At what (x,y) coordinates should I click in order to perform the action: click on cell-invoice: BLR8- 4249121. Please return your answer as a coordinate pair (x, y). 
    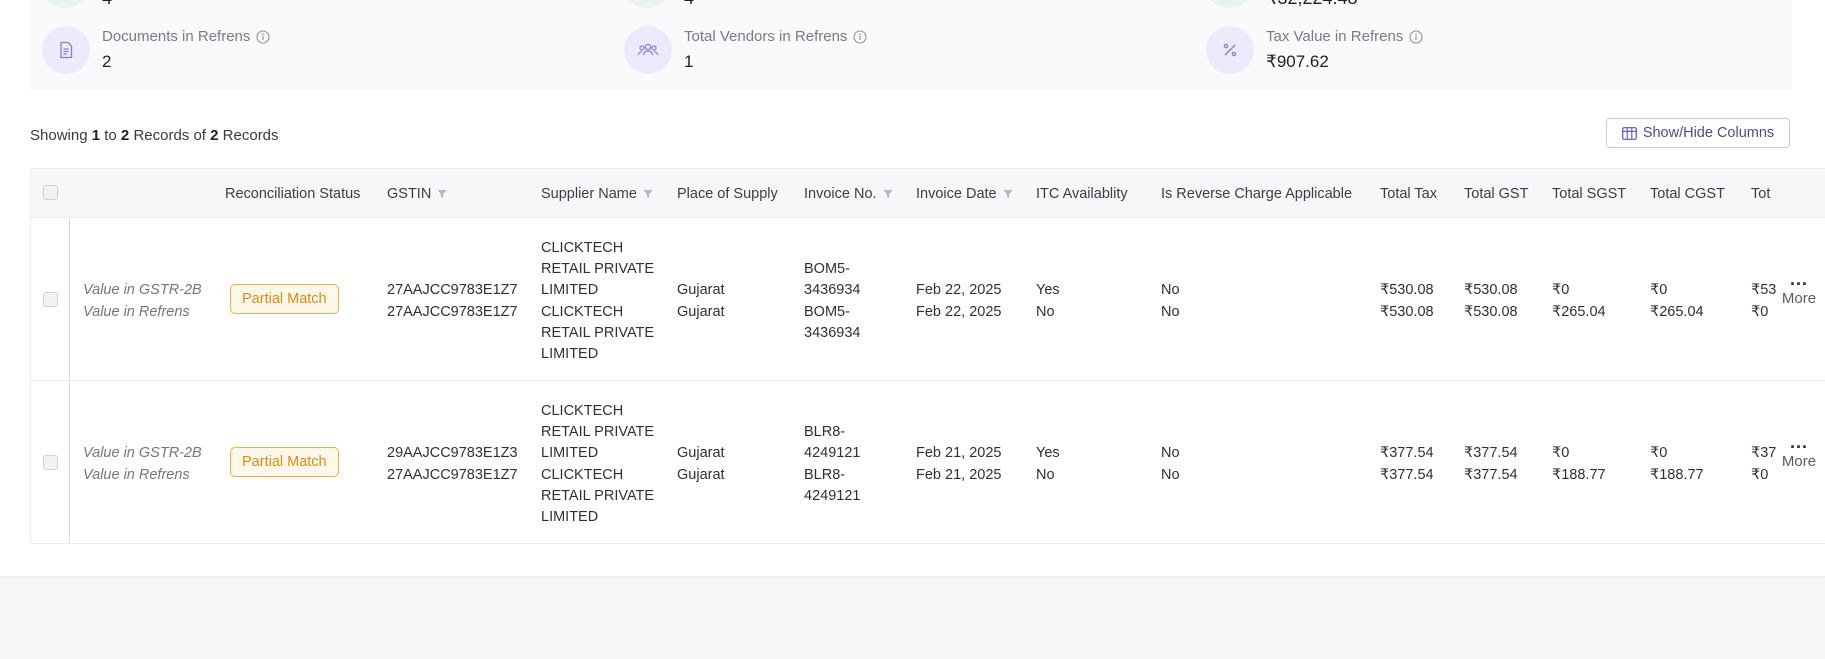
    Looking at the image, I should click on (832, 443).